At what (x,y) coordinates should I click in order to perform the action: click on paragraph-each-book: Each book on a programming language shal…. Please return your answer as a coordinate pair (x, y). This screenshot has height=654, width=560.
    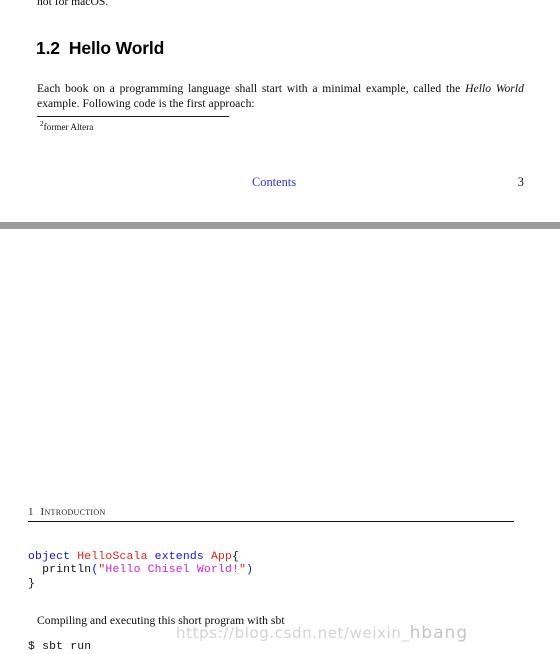
    Looking at the image, I should click on (280, 96).